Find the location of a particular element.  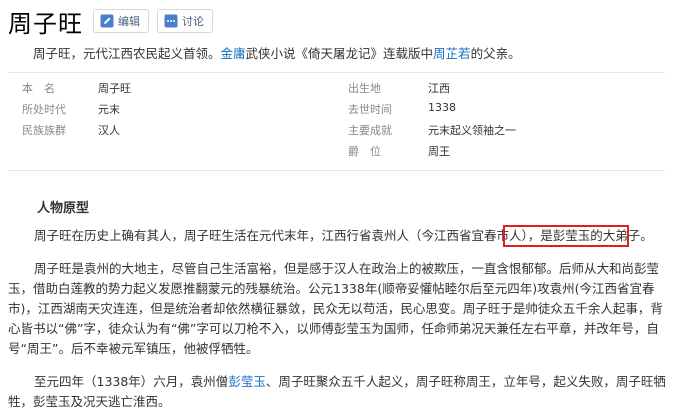

info-key: 民族族群 is located at coordinates (44, 130).